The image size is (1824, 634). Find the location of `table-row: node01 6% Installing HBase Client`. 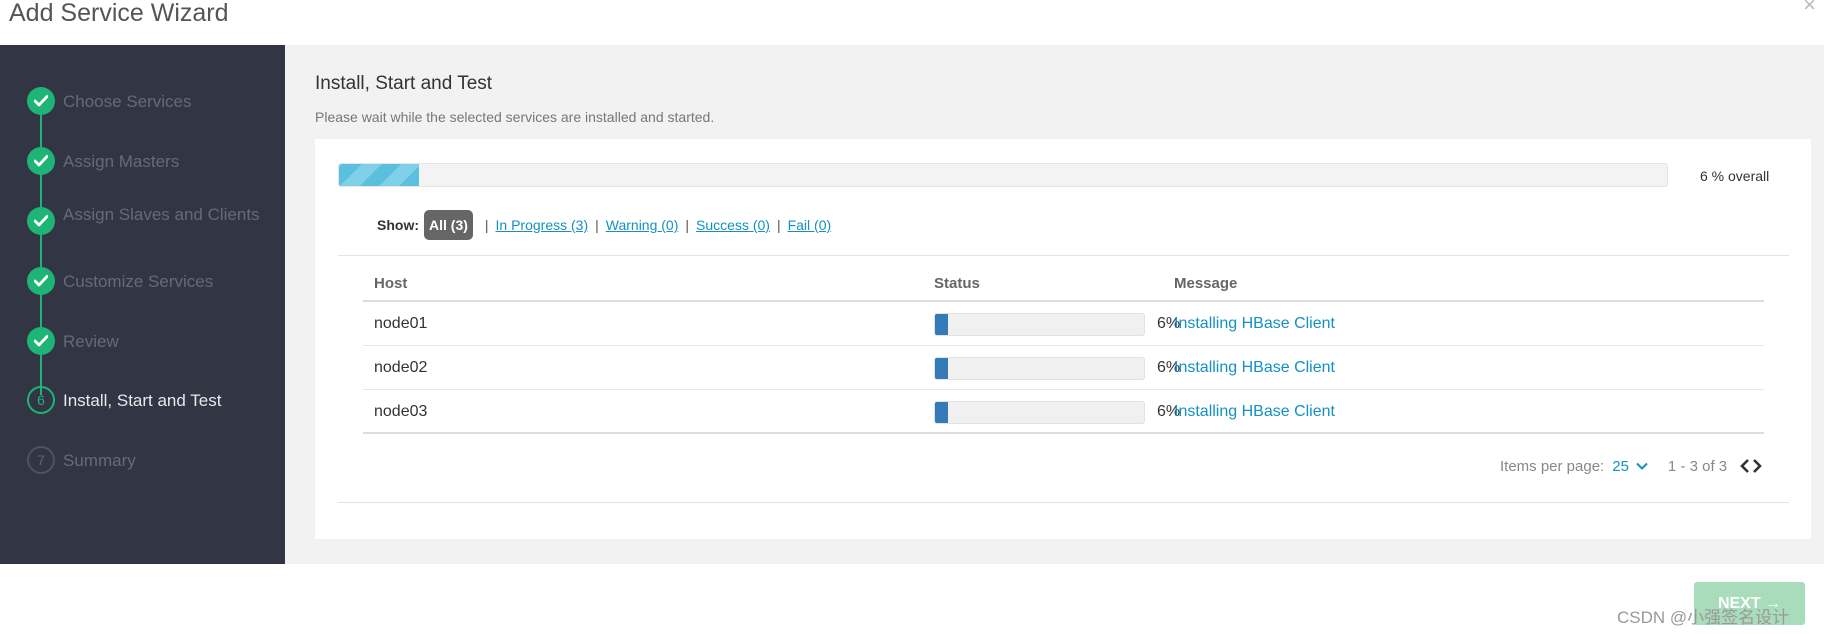

table-row: node01 6% Installing HBase Client is located at coordinates (1063, 324).